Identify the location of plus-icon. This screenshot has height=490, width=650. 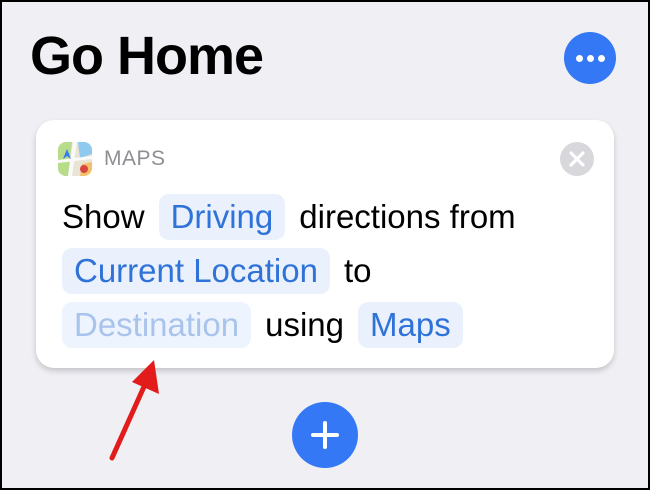
(325, 435).